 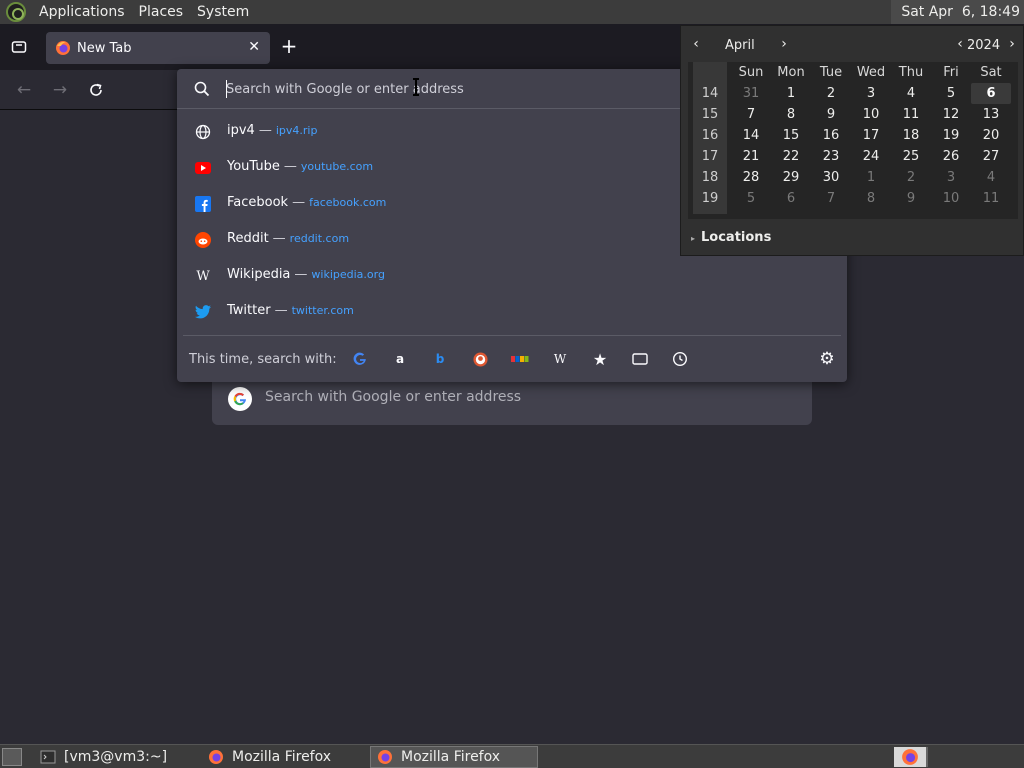 What do you see at coordinates (161, 12) in the screenshot?
I see `menu-places: Places` at bounding box center [161, 12].